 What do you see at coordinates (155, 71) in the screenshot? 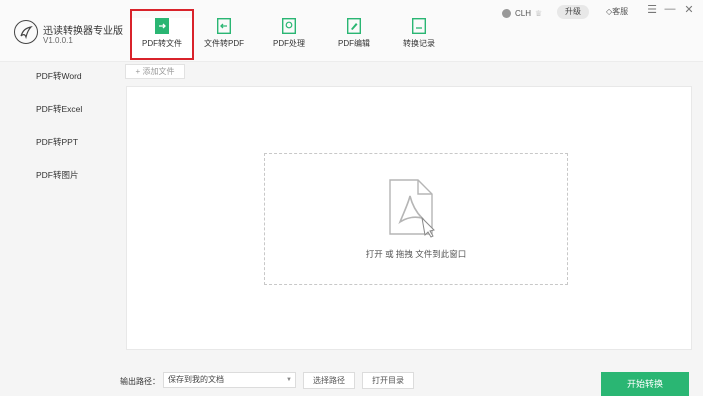
I see `add-file-button: + 添加文件` at bounding box center [155, 71].